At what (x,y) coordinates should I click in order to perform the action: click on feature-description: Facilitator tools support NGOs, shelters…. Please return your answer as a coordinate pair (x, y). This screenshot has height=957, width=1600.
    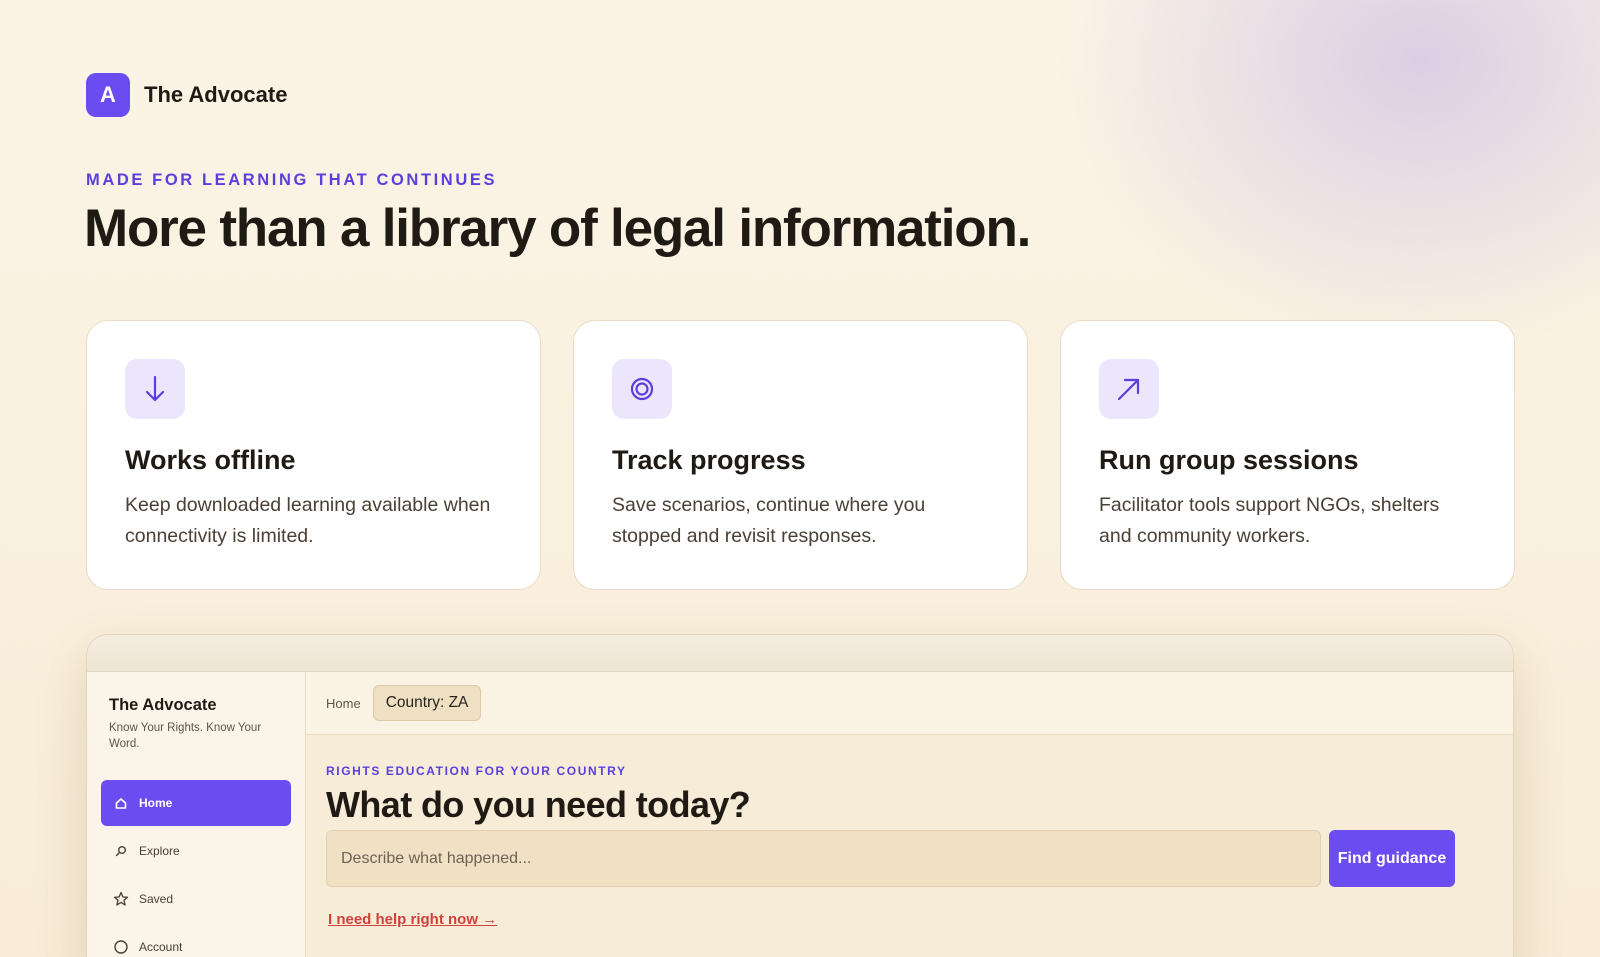
    Looking at the image, I should click on (1269, 520).